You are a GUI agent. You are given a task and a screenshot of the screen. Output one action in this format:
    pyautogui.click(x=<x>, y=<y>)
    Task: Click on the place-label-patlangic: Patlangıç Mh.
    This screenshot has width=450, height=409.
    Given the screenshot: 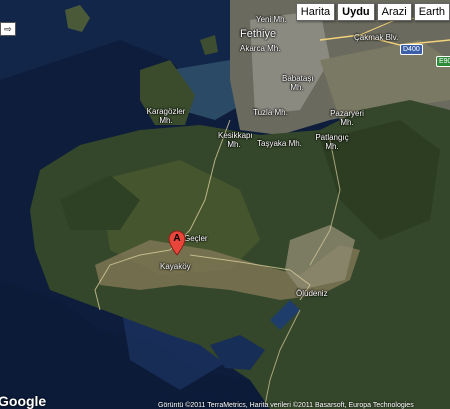 What is the action you would take?
    pyautogui.click(x=332, y=142)
    